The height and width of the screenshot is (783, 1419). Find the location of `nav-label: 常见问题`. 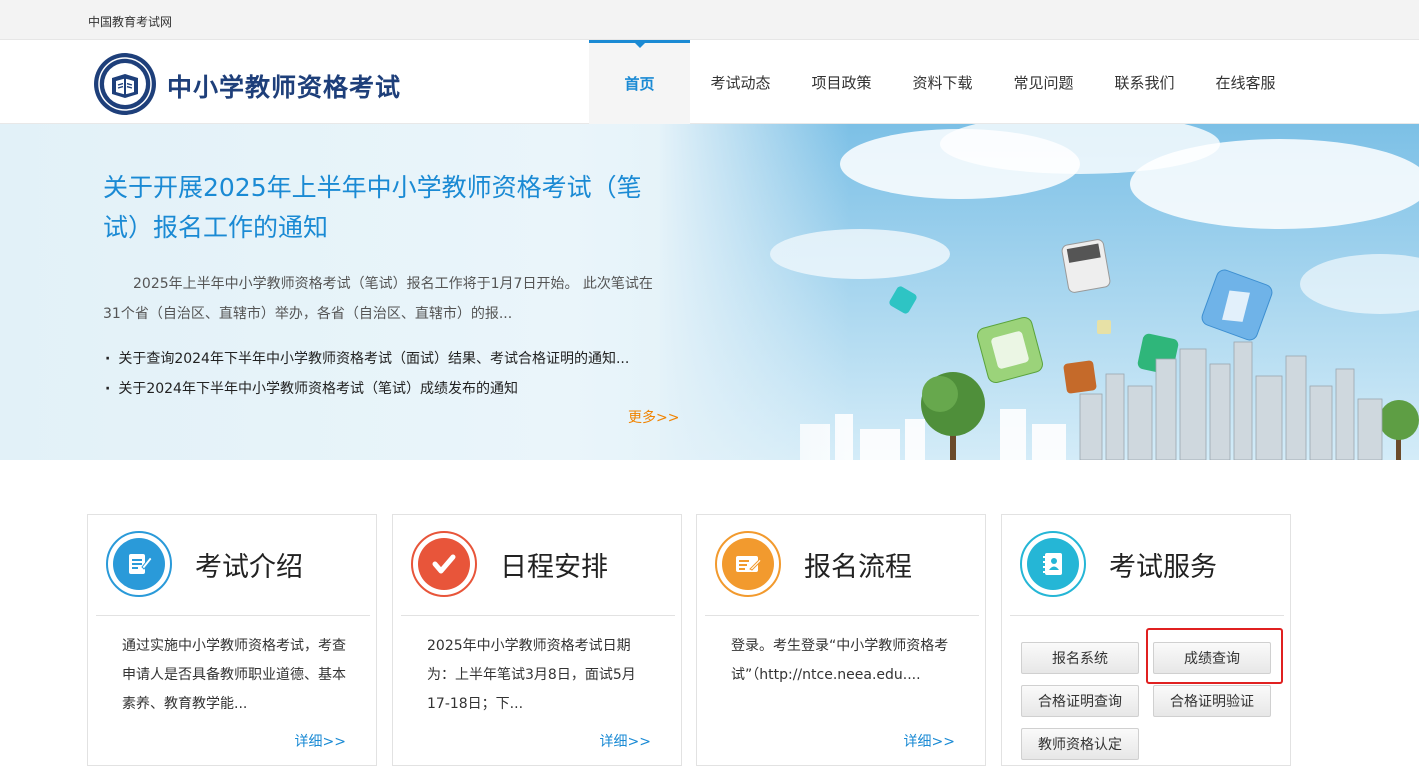

nav-label: 常见问题 is located at coordinates (1043, 82).